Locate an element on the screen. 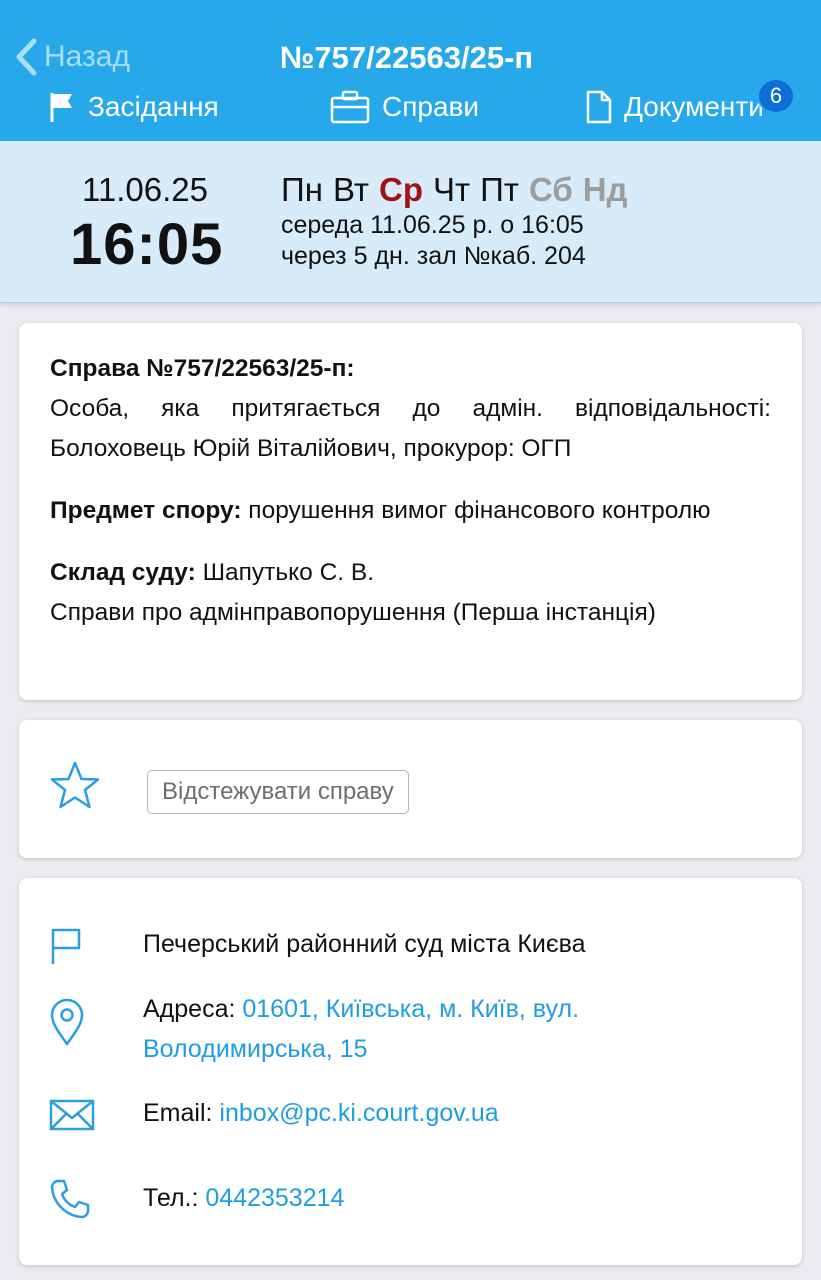 The image size is (821, 1280). weekday-sat: Сб is located at coordinates (550, 189).